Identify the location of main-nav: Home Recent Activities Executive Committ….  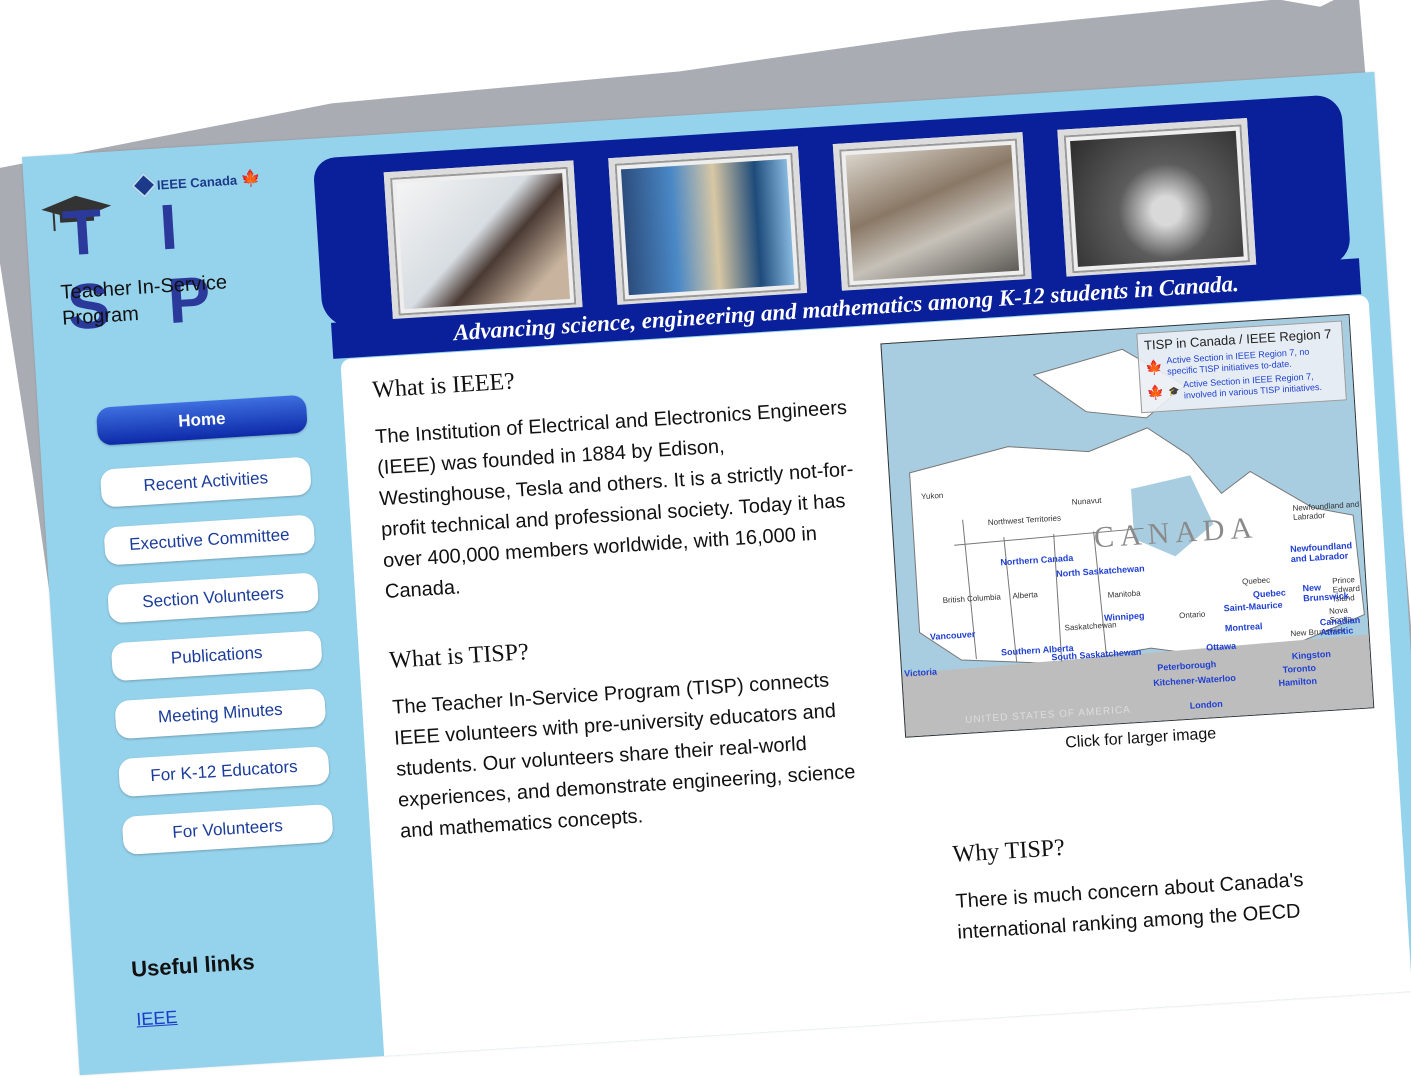
(215, 634).